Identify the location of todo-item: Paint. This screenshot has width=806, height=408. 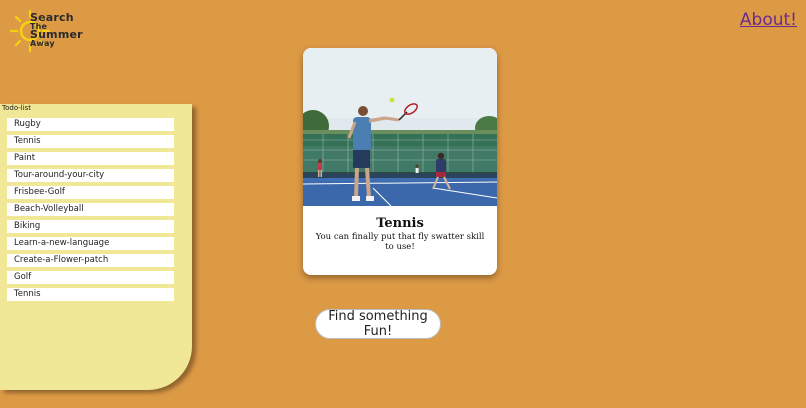
(90, 158).